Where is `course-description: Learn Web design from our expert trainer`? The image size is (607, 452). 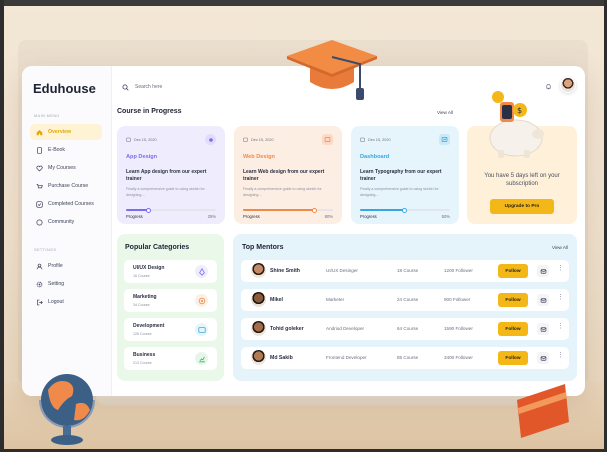 course-description: Learn Web design from our expert trainer is located at coordinates (284, 175).